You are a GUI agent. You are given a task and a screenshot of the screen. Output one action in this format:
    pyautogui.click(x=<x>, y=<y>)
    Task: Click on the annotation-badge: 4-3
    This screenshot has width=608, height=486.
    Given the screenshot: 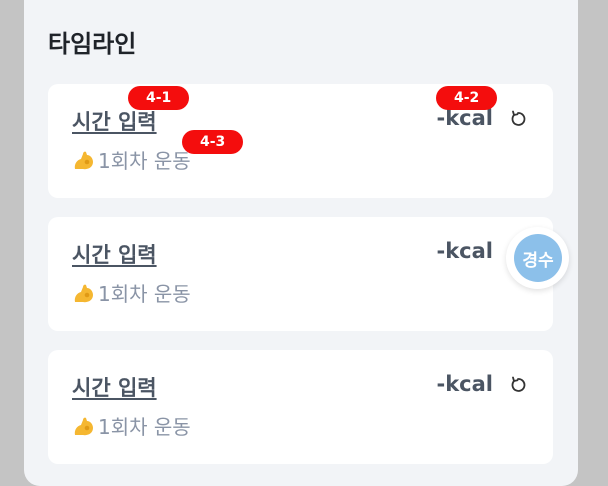 What is the action you would take?
    pyautogui.click(x=213, y=142)
    